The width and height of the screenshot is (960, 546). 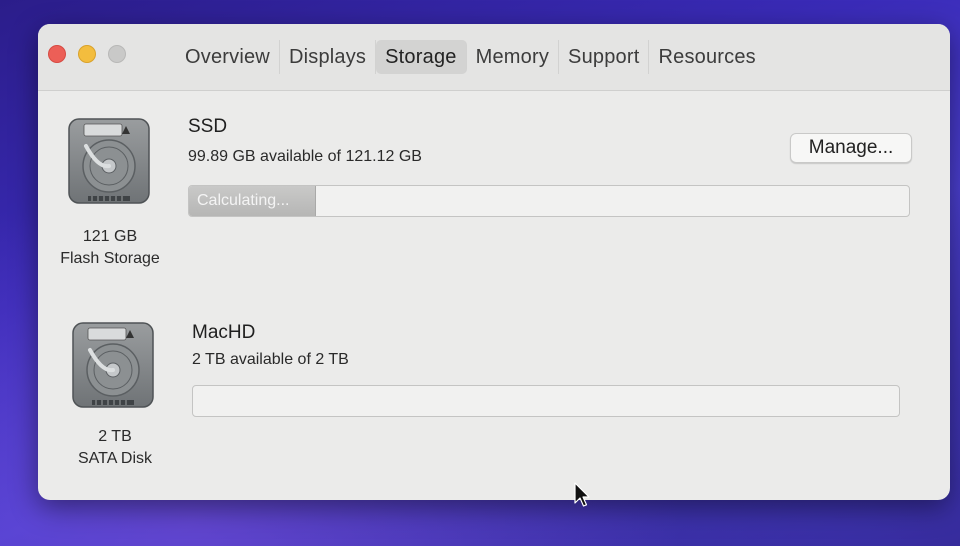 What do you see at coordinates (270, 359) in the screenshot?
I see `volume-availability: 2 TB available of 2 TB` at bounding box center [270, 359].